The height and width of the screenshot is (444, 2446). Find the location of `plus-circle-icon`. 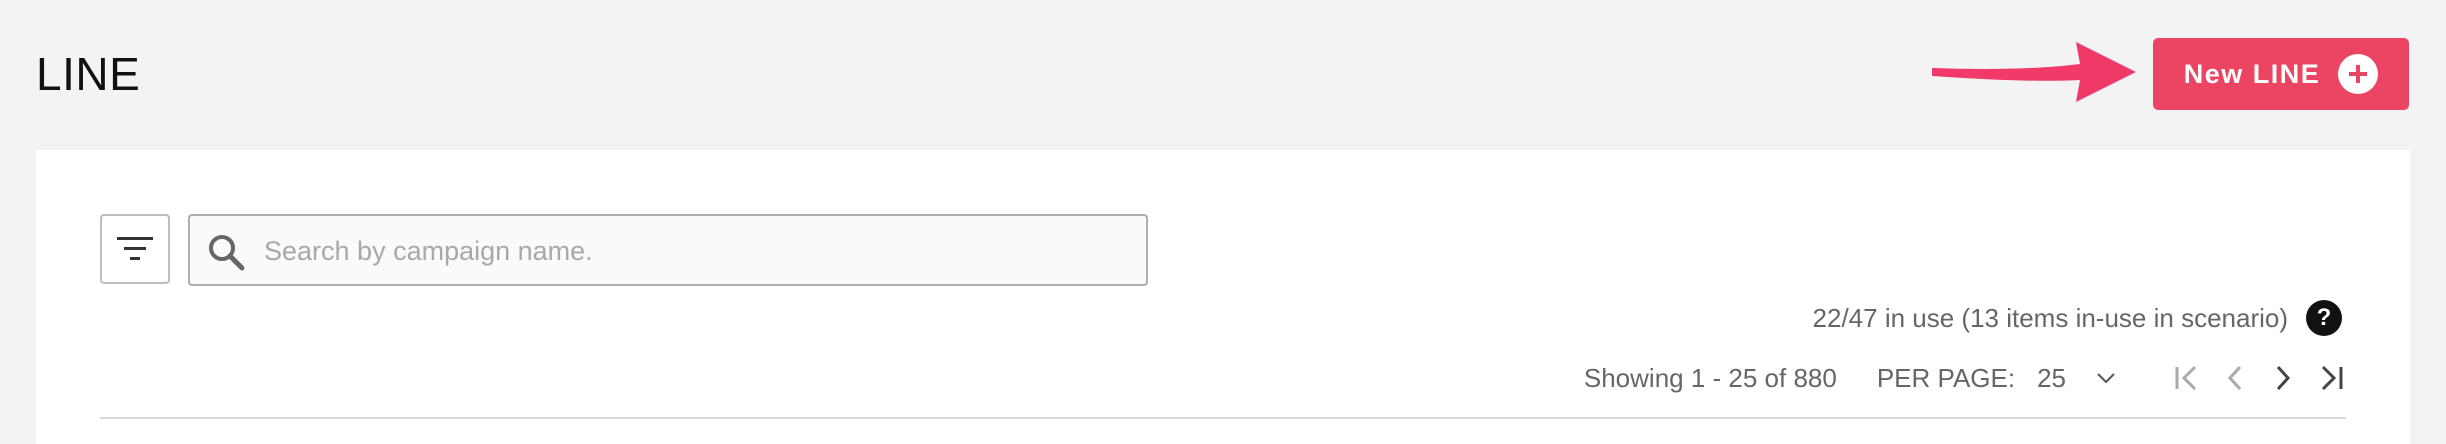

plus-circle-icon is located at coordinates (2358, 74).